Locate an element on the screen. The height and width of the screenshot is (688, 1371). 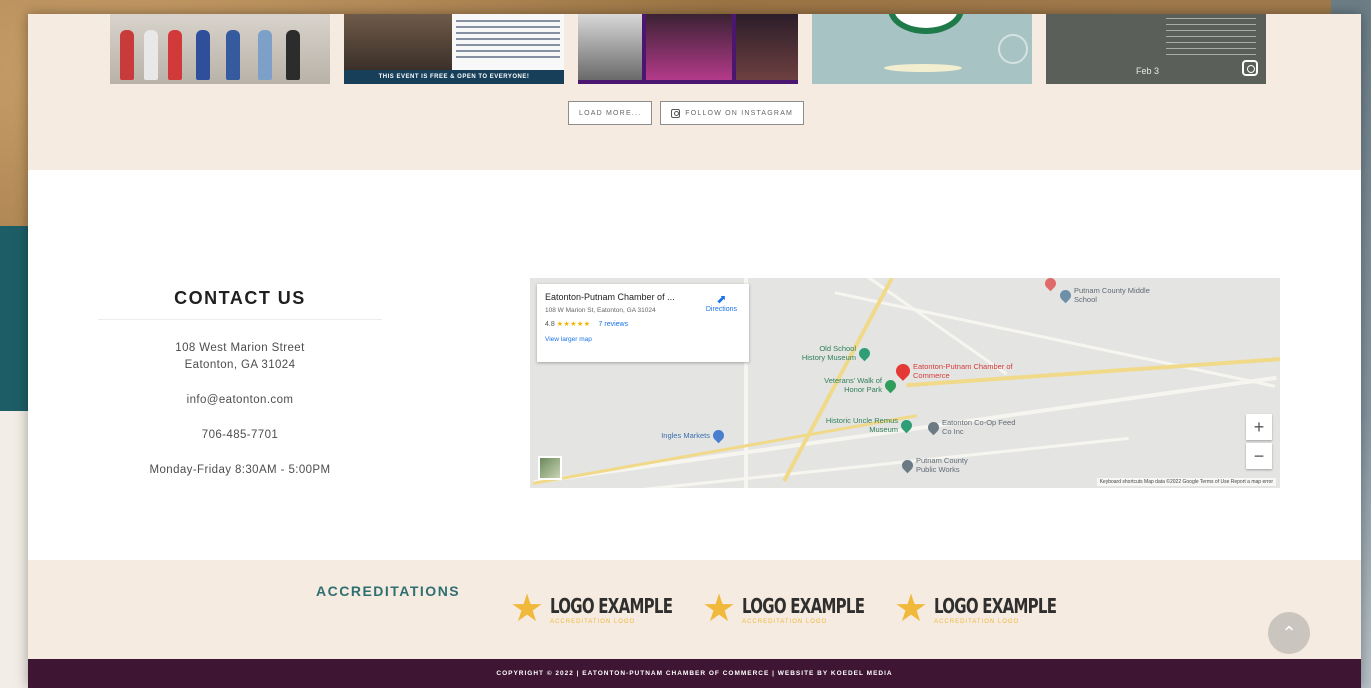
map-poi-putnam-middle: Putnam County Middle School is located at coordinates (1105, 295).